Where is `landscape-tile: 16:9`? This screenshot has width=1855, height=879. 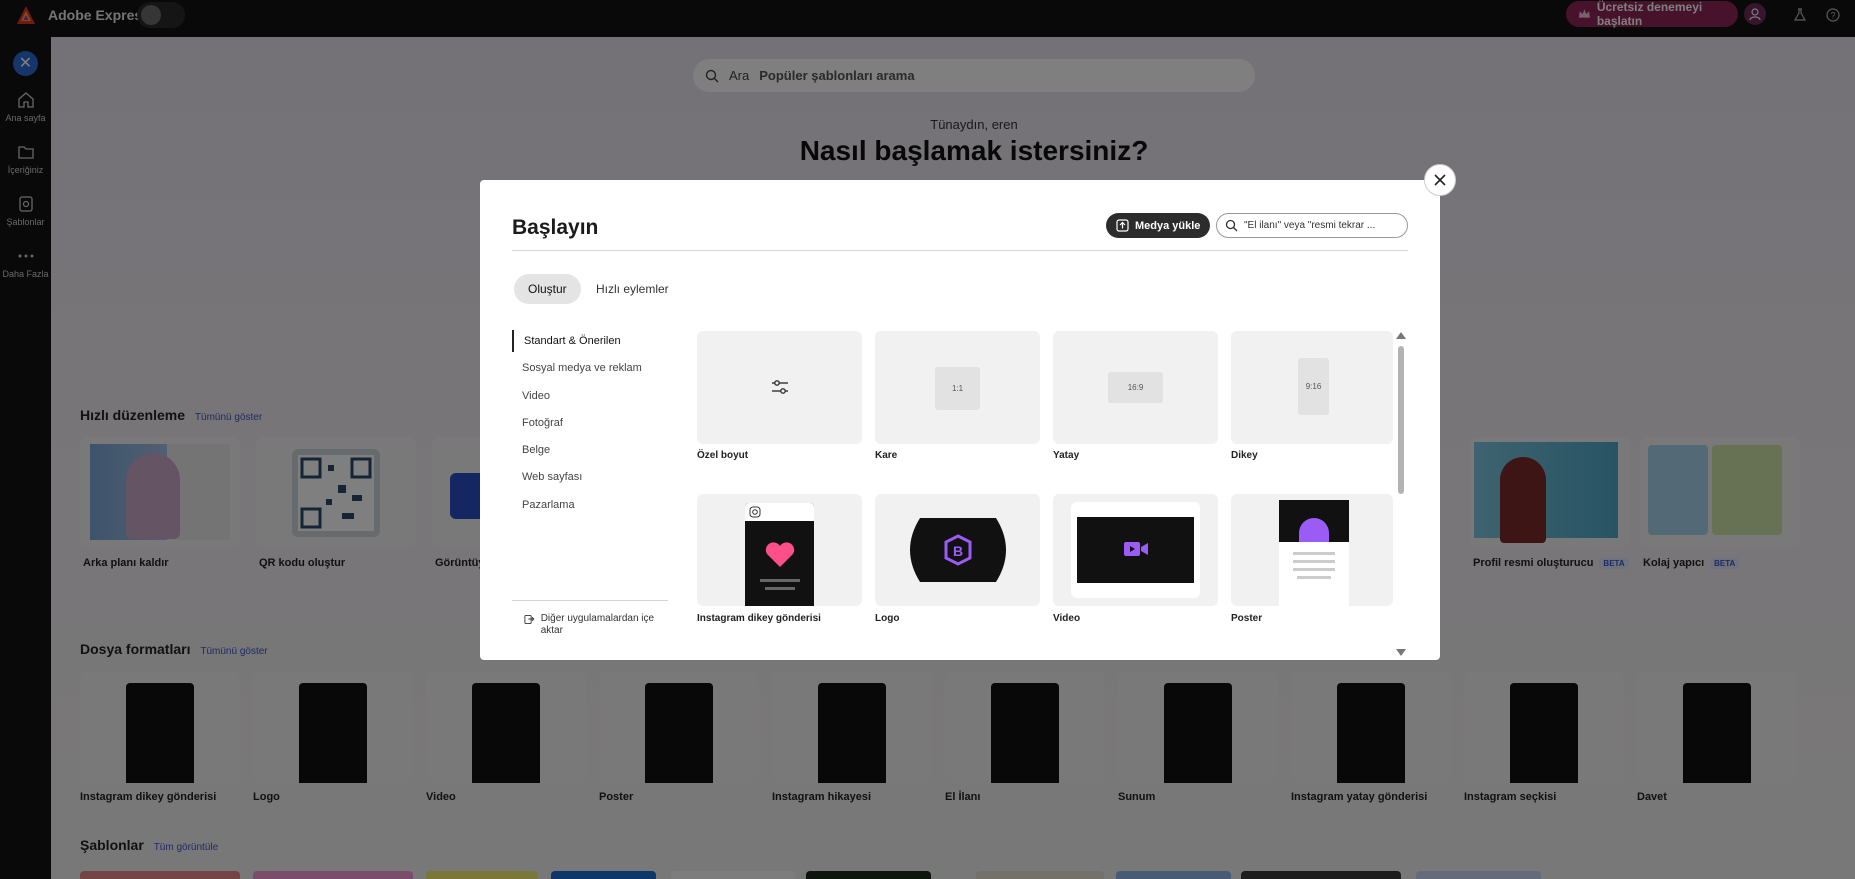
landscape-tile: 16:9 is located at coordinates (1135, 387).